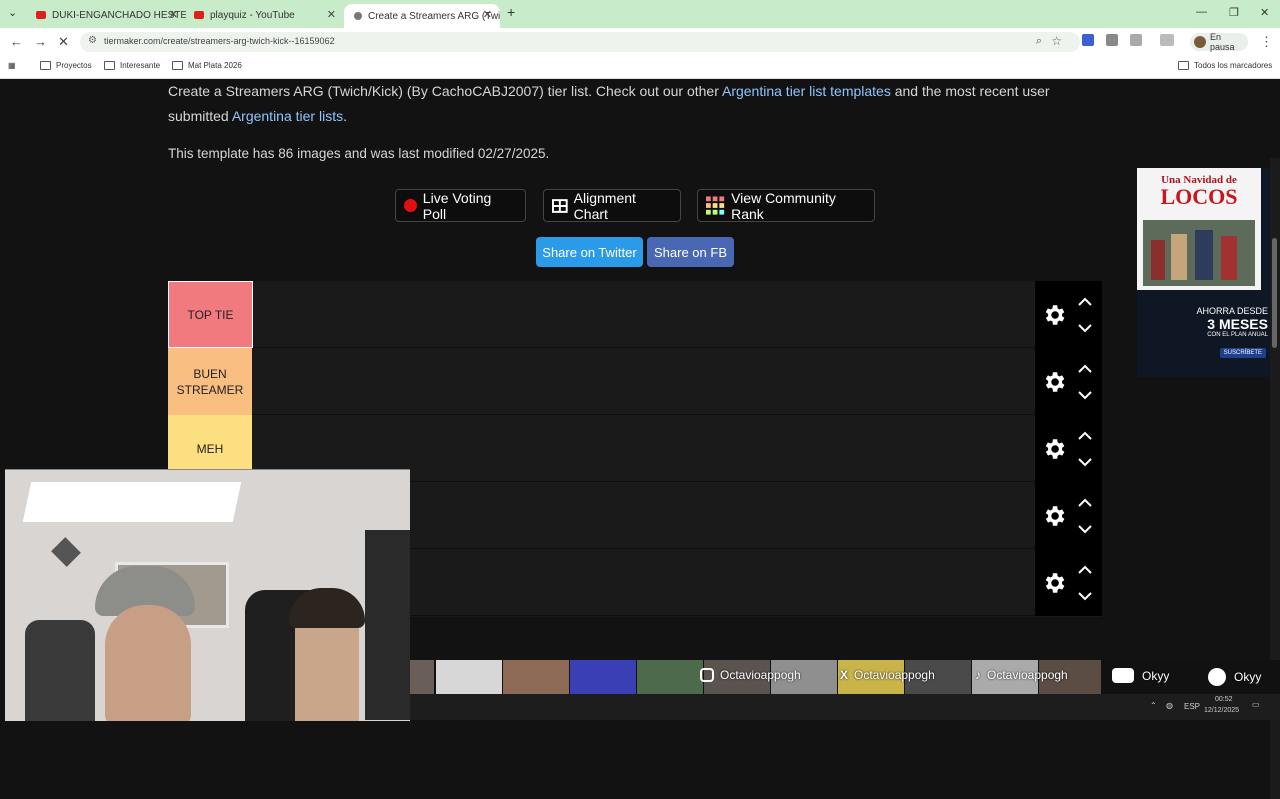  I want to click on color-grid-icon, so click(715, 205).